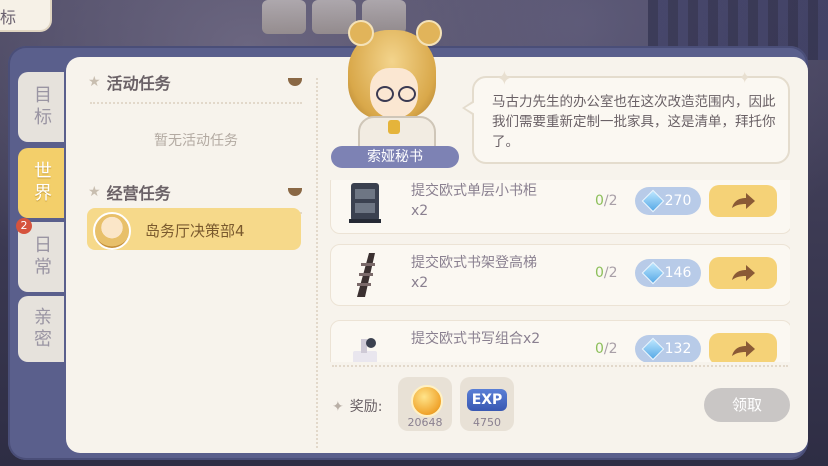 Image resolution: width=828 pixels, height=466 pixels. Describe the element at coordinates (487, 422) in the screenshot. I see `exp-amount: 4750` at that location.